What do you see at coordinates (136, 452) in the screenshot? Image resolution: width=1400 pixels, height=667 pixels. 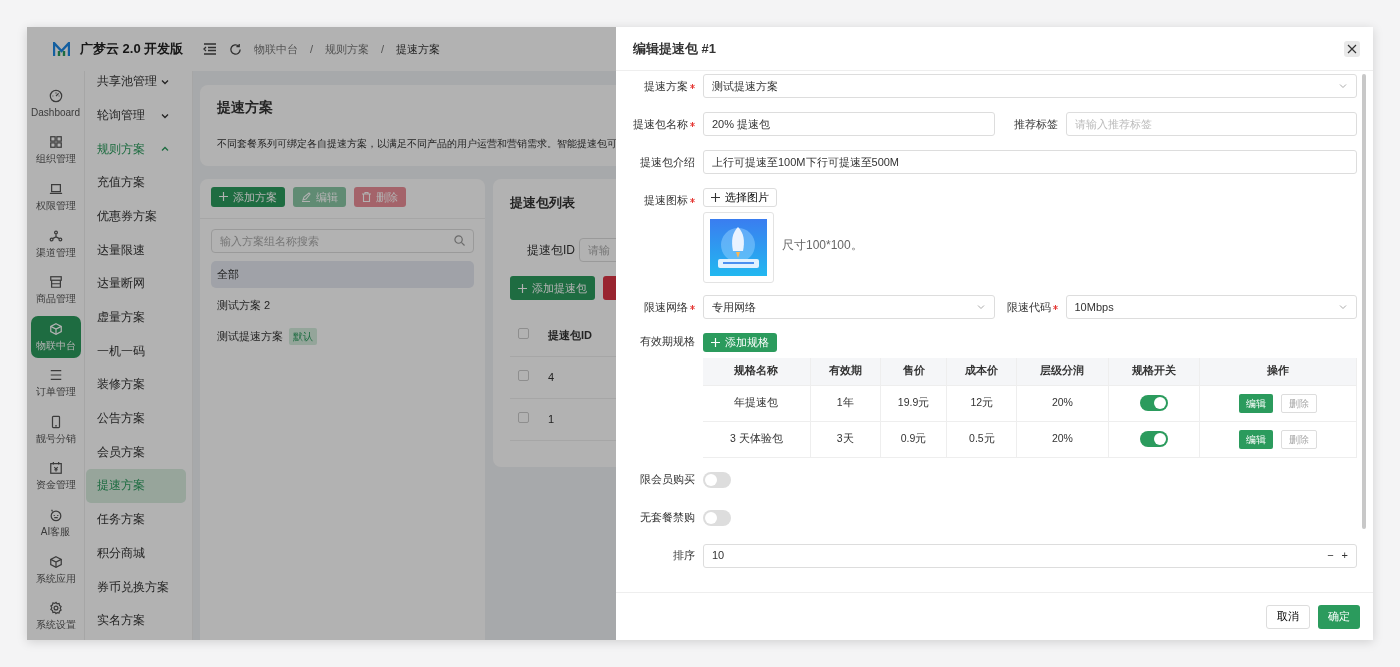 I see `menu-item: 会员方案` at bounding box center [136, 452].